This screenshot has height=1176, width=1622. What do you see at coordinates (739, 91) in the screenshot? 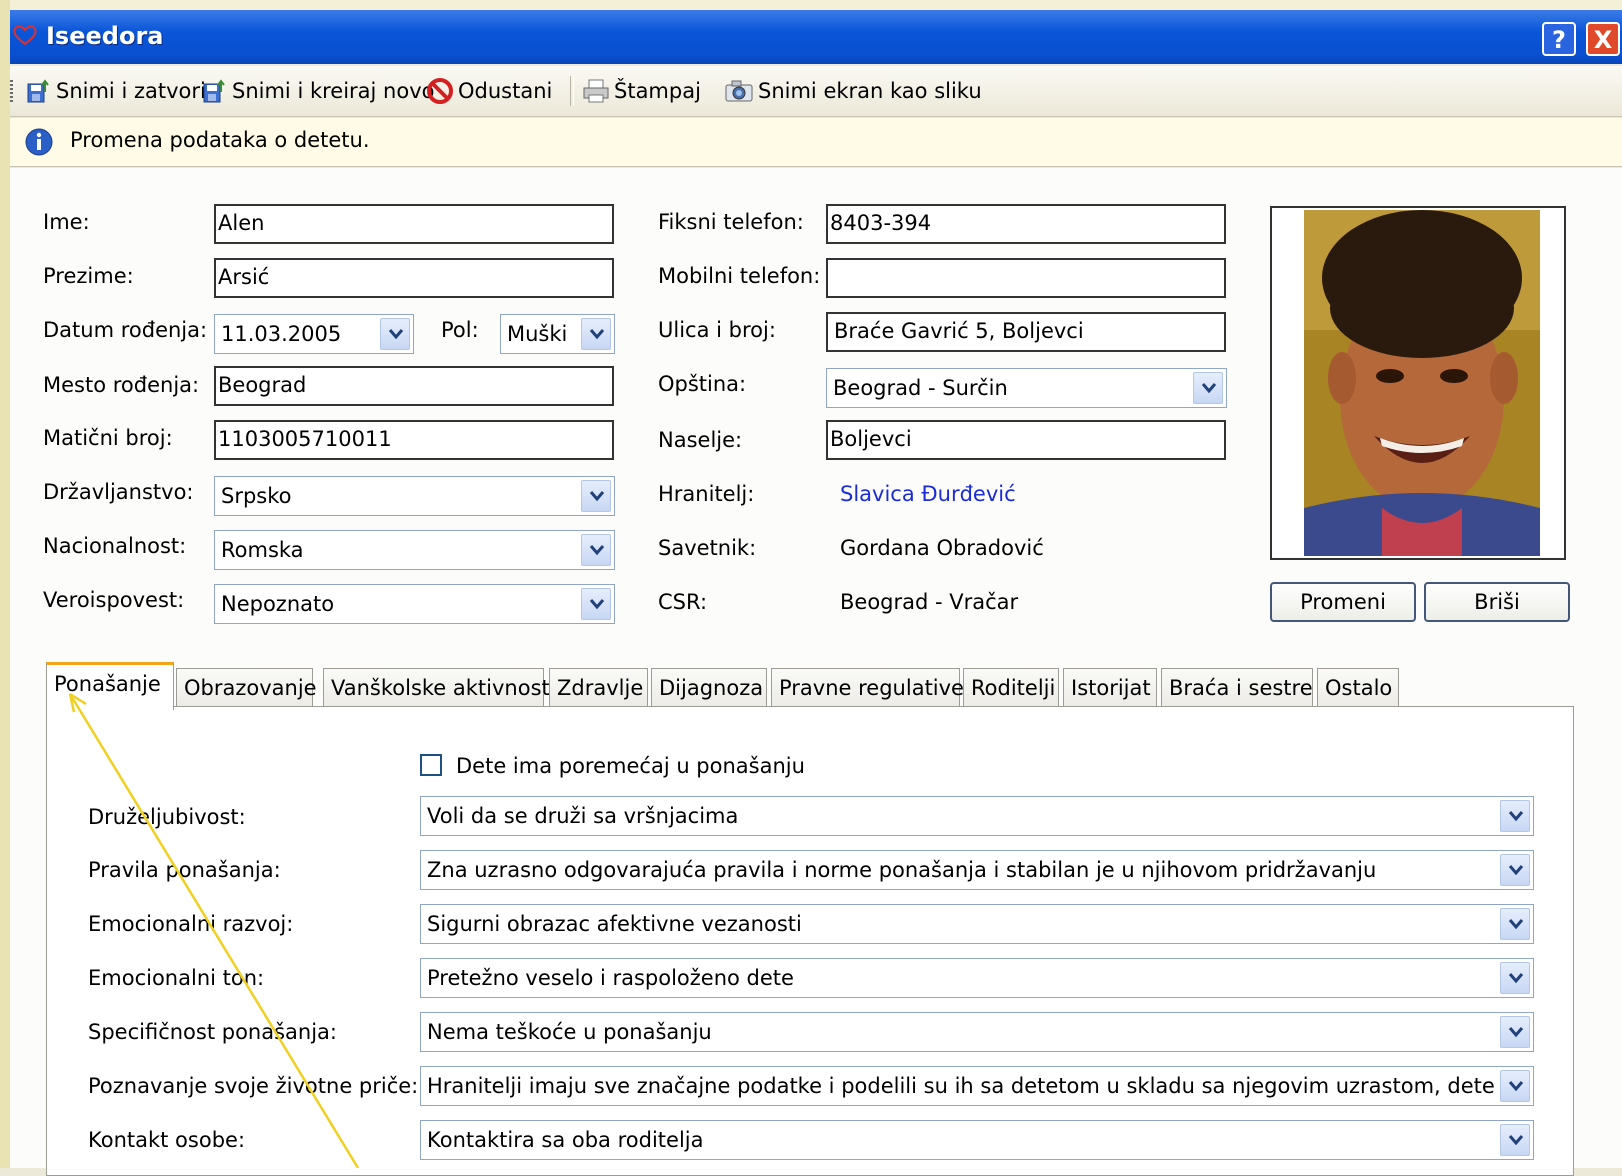
I see `camera-icon` at bounding box center [739, 91].